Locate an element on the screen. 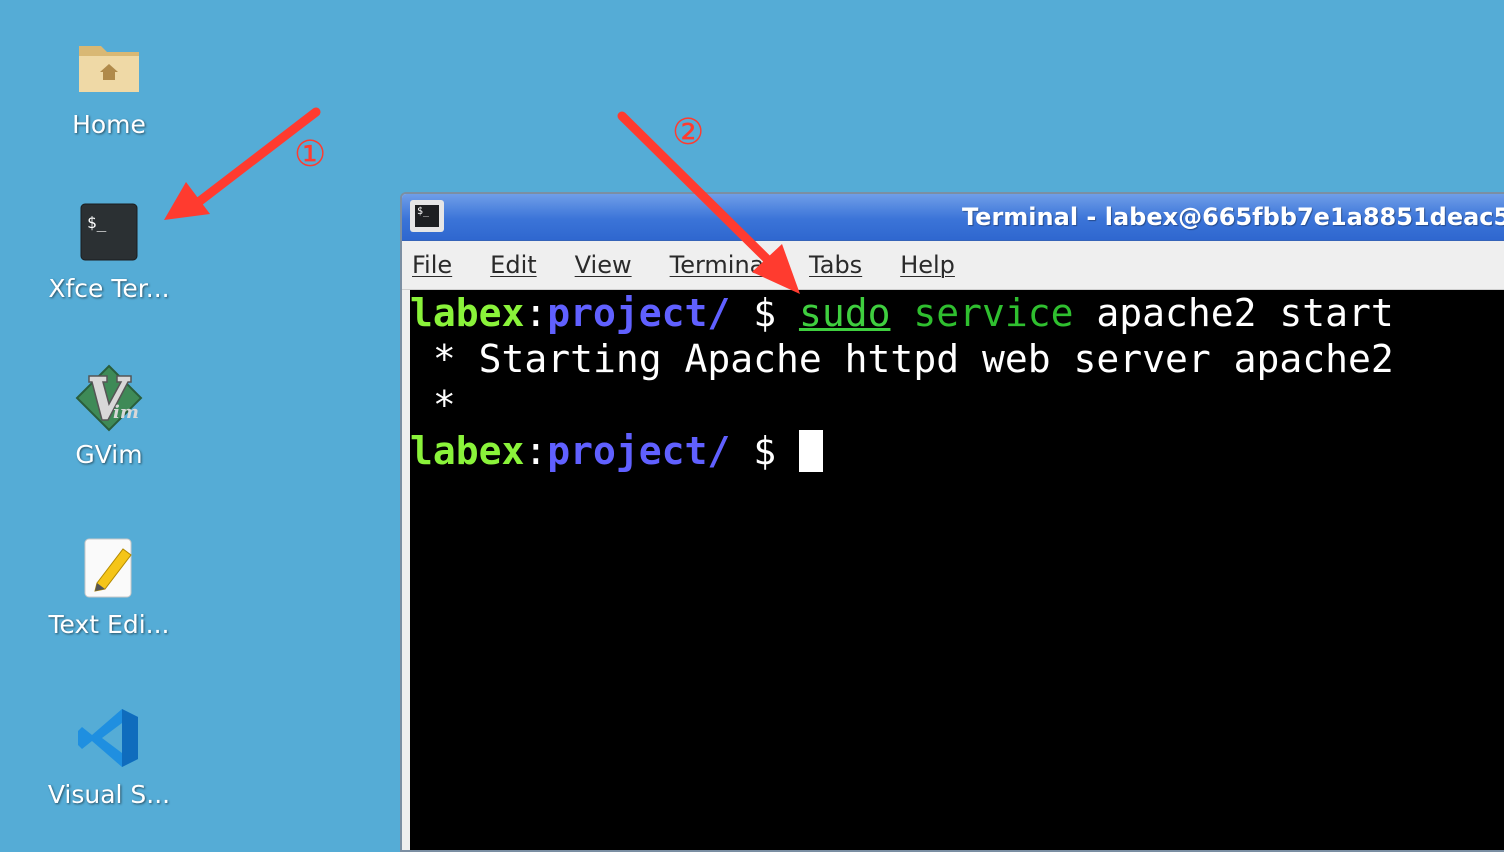 The image size is (1504, 852). desktop-icon-label: GVim is located at coordinates (109, 454).